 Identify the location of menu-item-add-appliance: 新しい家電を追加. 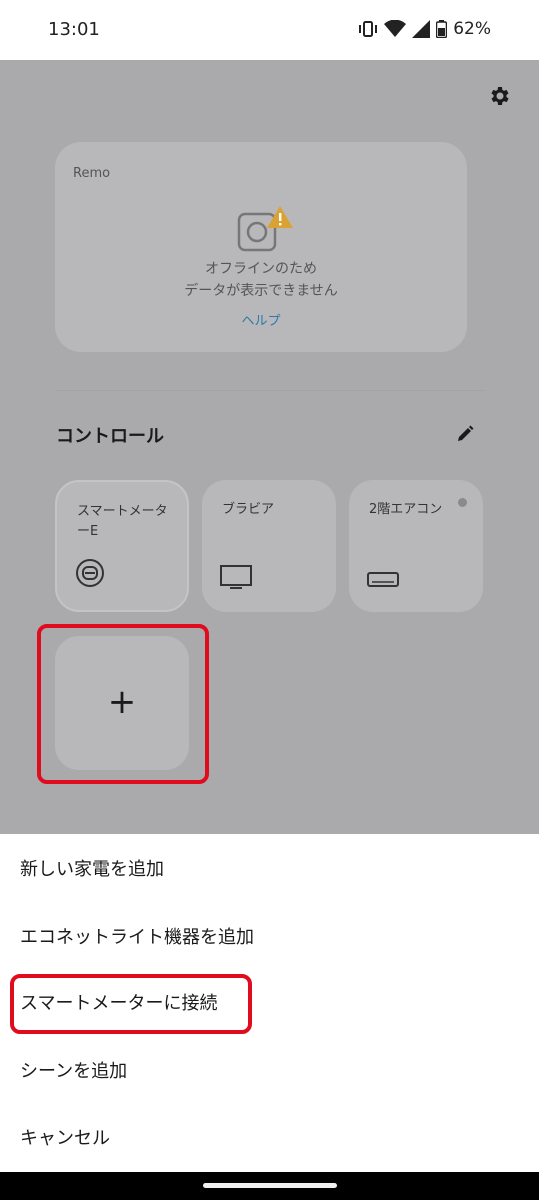
(92, 870).